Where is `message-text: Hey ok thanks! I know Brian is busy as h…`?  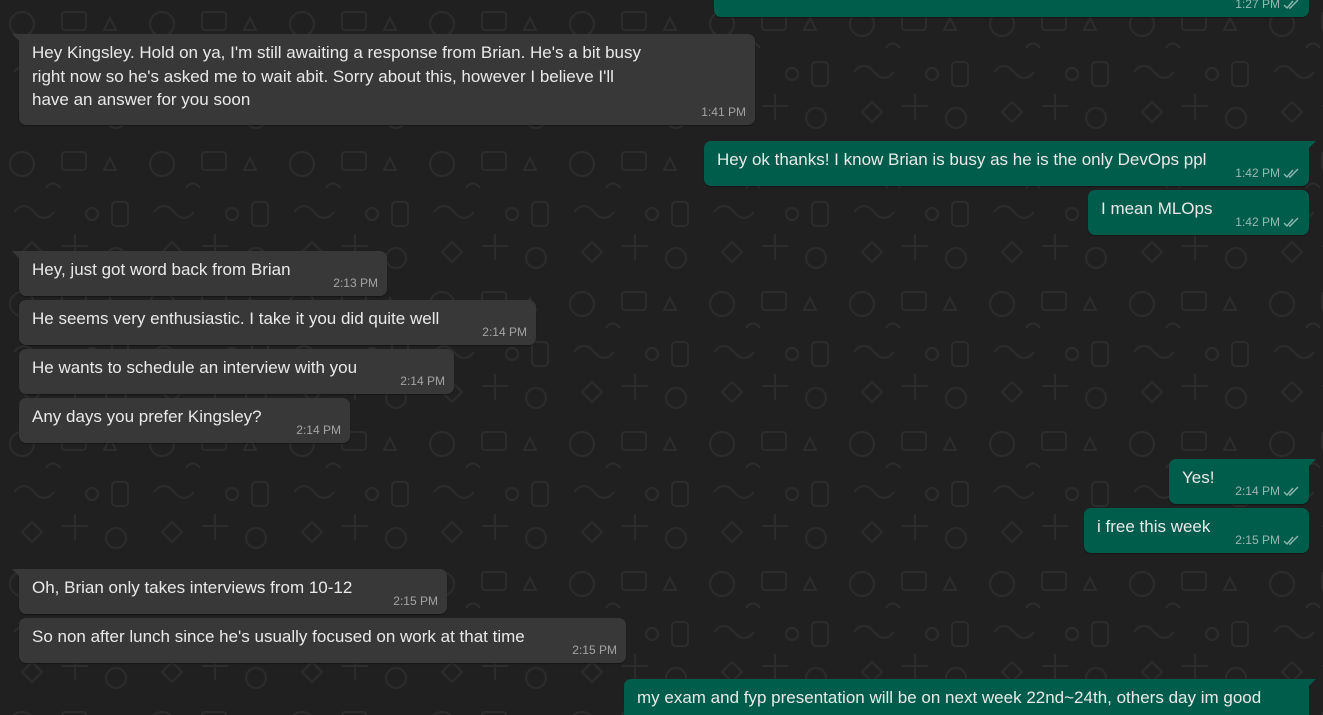
message-text: Hey ok thanks! I know Brian is busy as h… is located at coordinates (962, 159).